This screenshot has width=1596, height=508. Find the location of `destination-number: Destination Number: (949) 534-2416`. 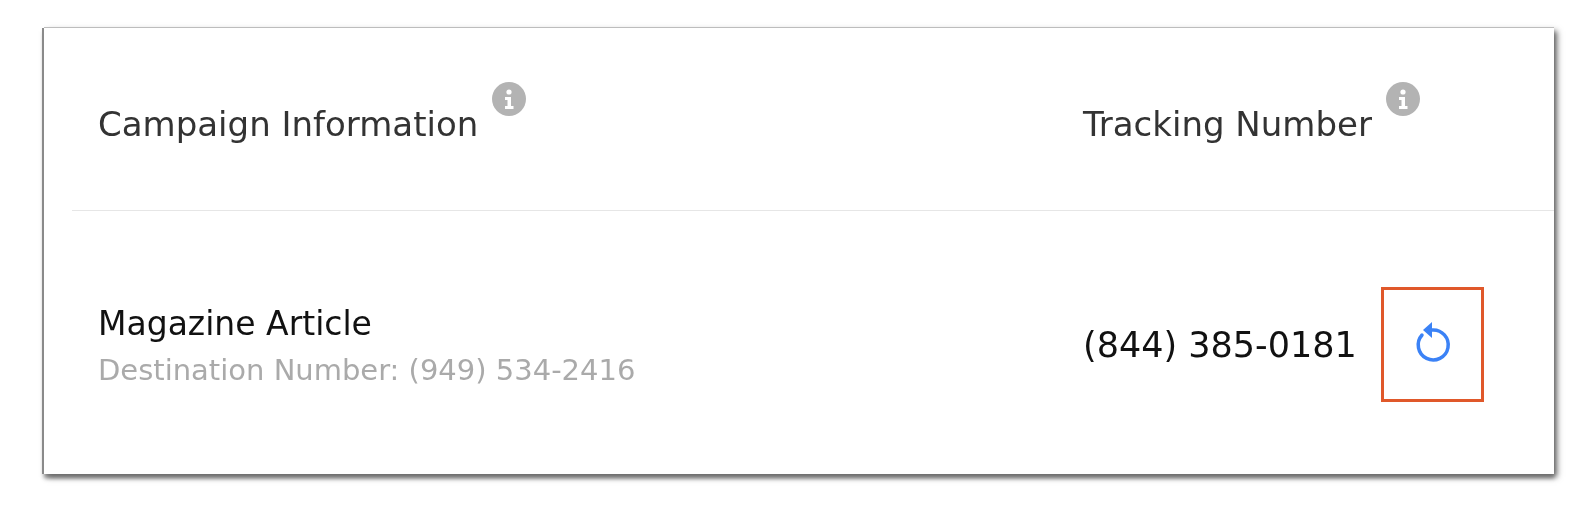

destination-number: Destination Number: (949) 534-2416 is located at coordinates (367, 370).